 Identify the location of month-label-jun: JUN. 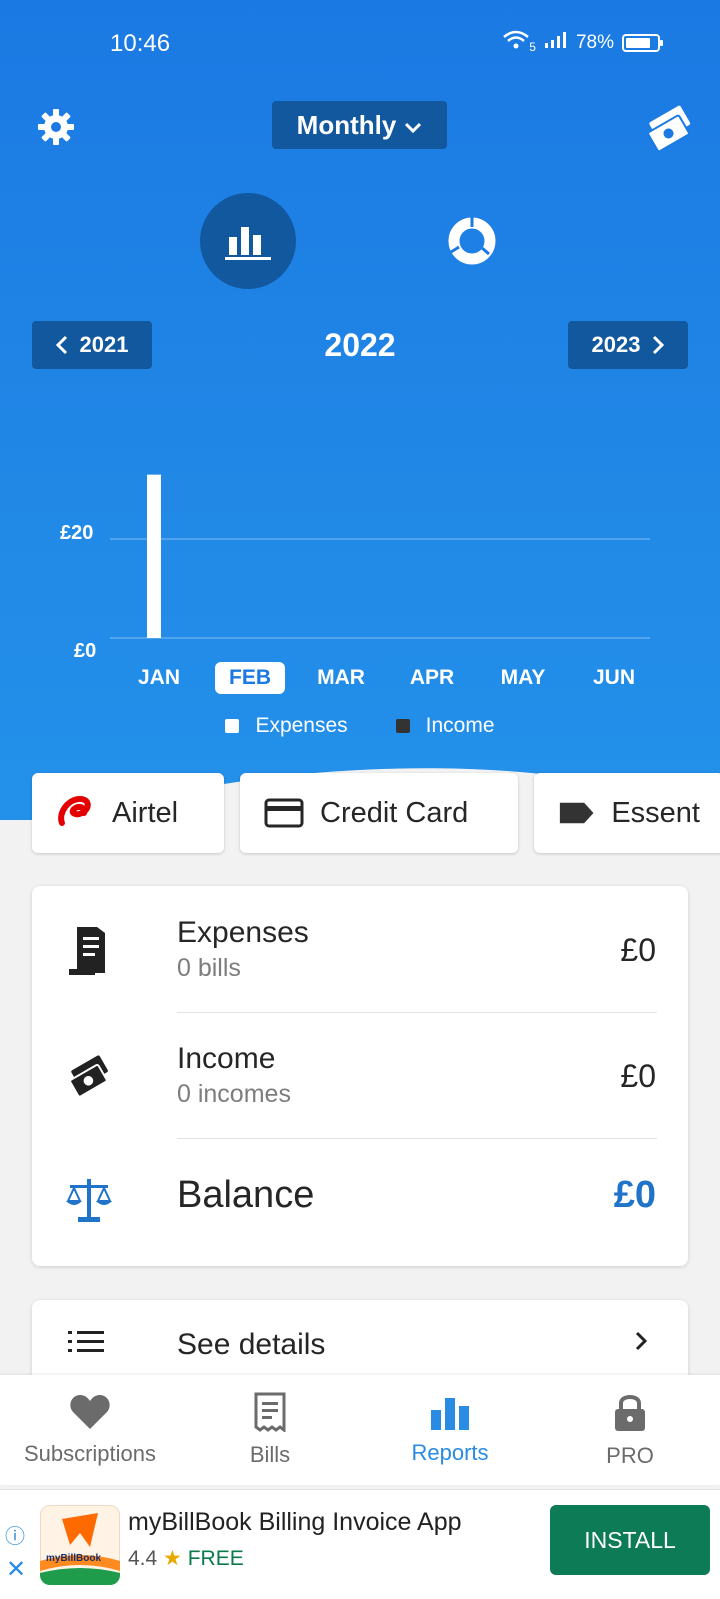
(614, 678).